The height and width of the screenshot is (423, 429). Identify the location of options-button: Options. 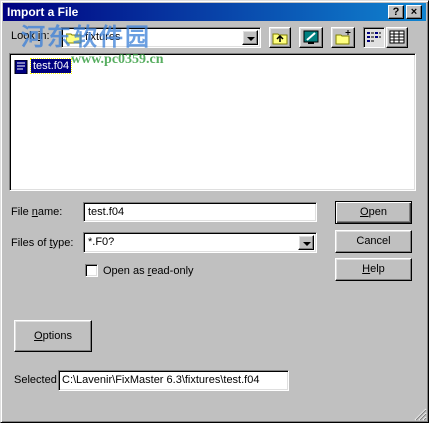
(53, 336).